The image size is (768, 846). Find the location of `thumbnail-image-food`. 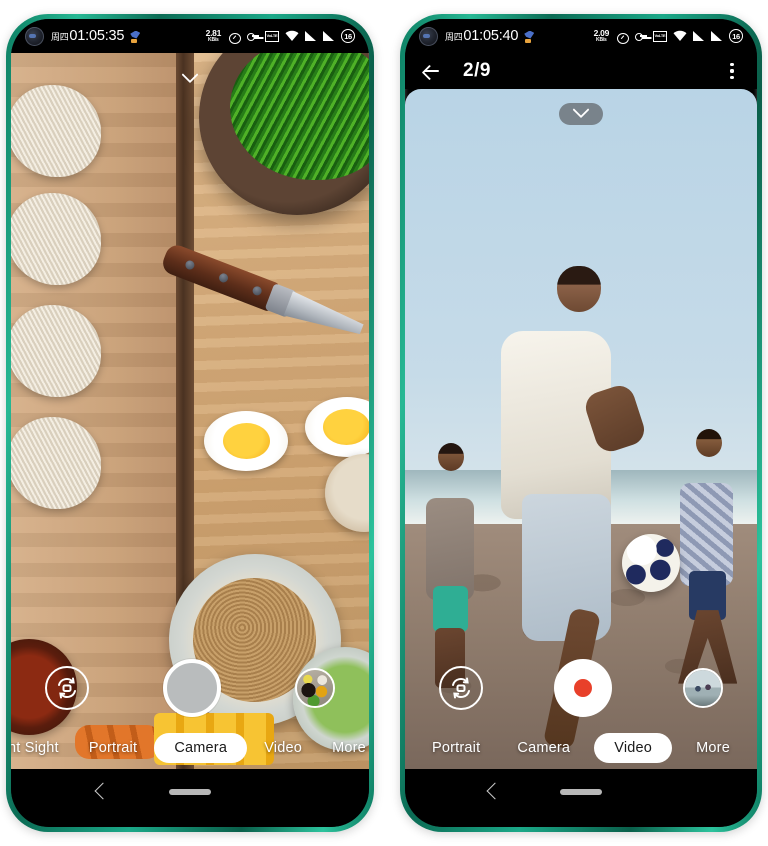

thumbnail-image-food is located at coordinates (315, 688).